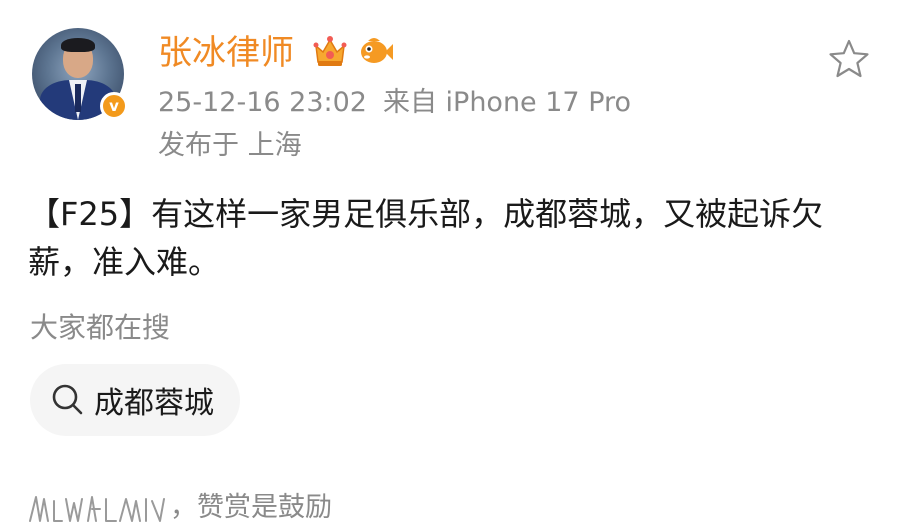 This screenshot has width=900, height=528. I want to click on fish-badge-icon, so click(376, 51).